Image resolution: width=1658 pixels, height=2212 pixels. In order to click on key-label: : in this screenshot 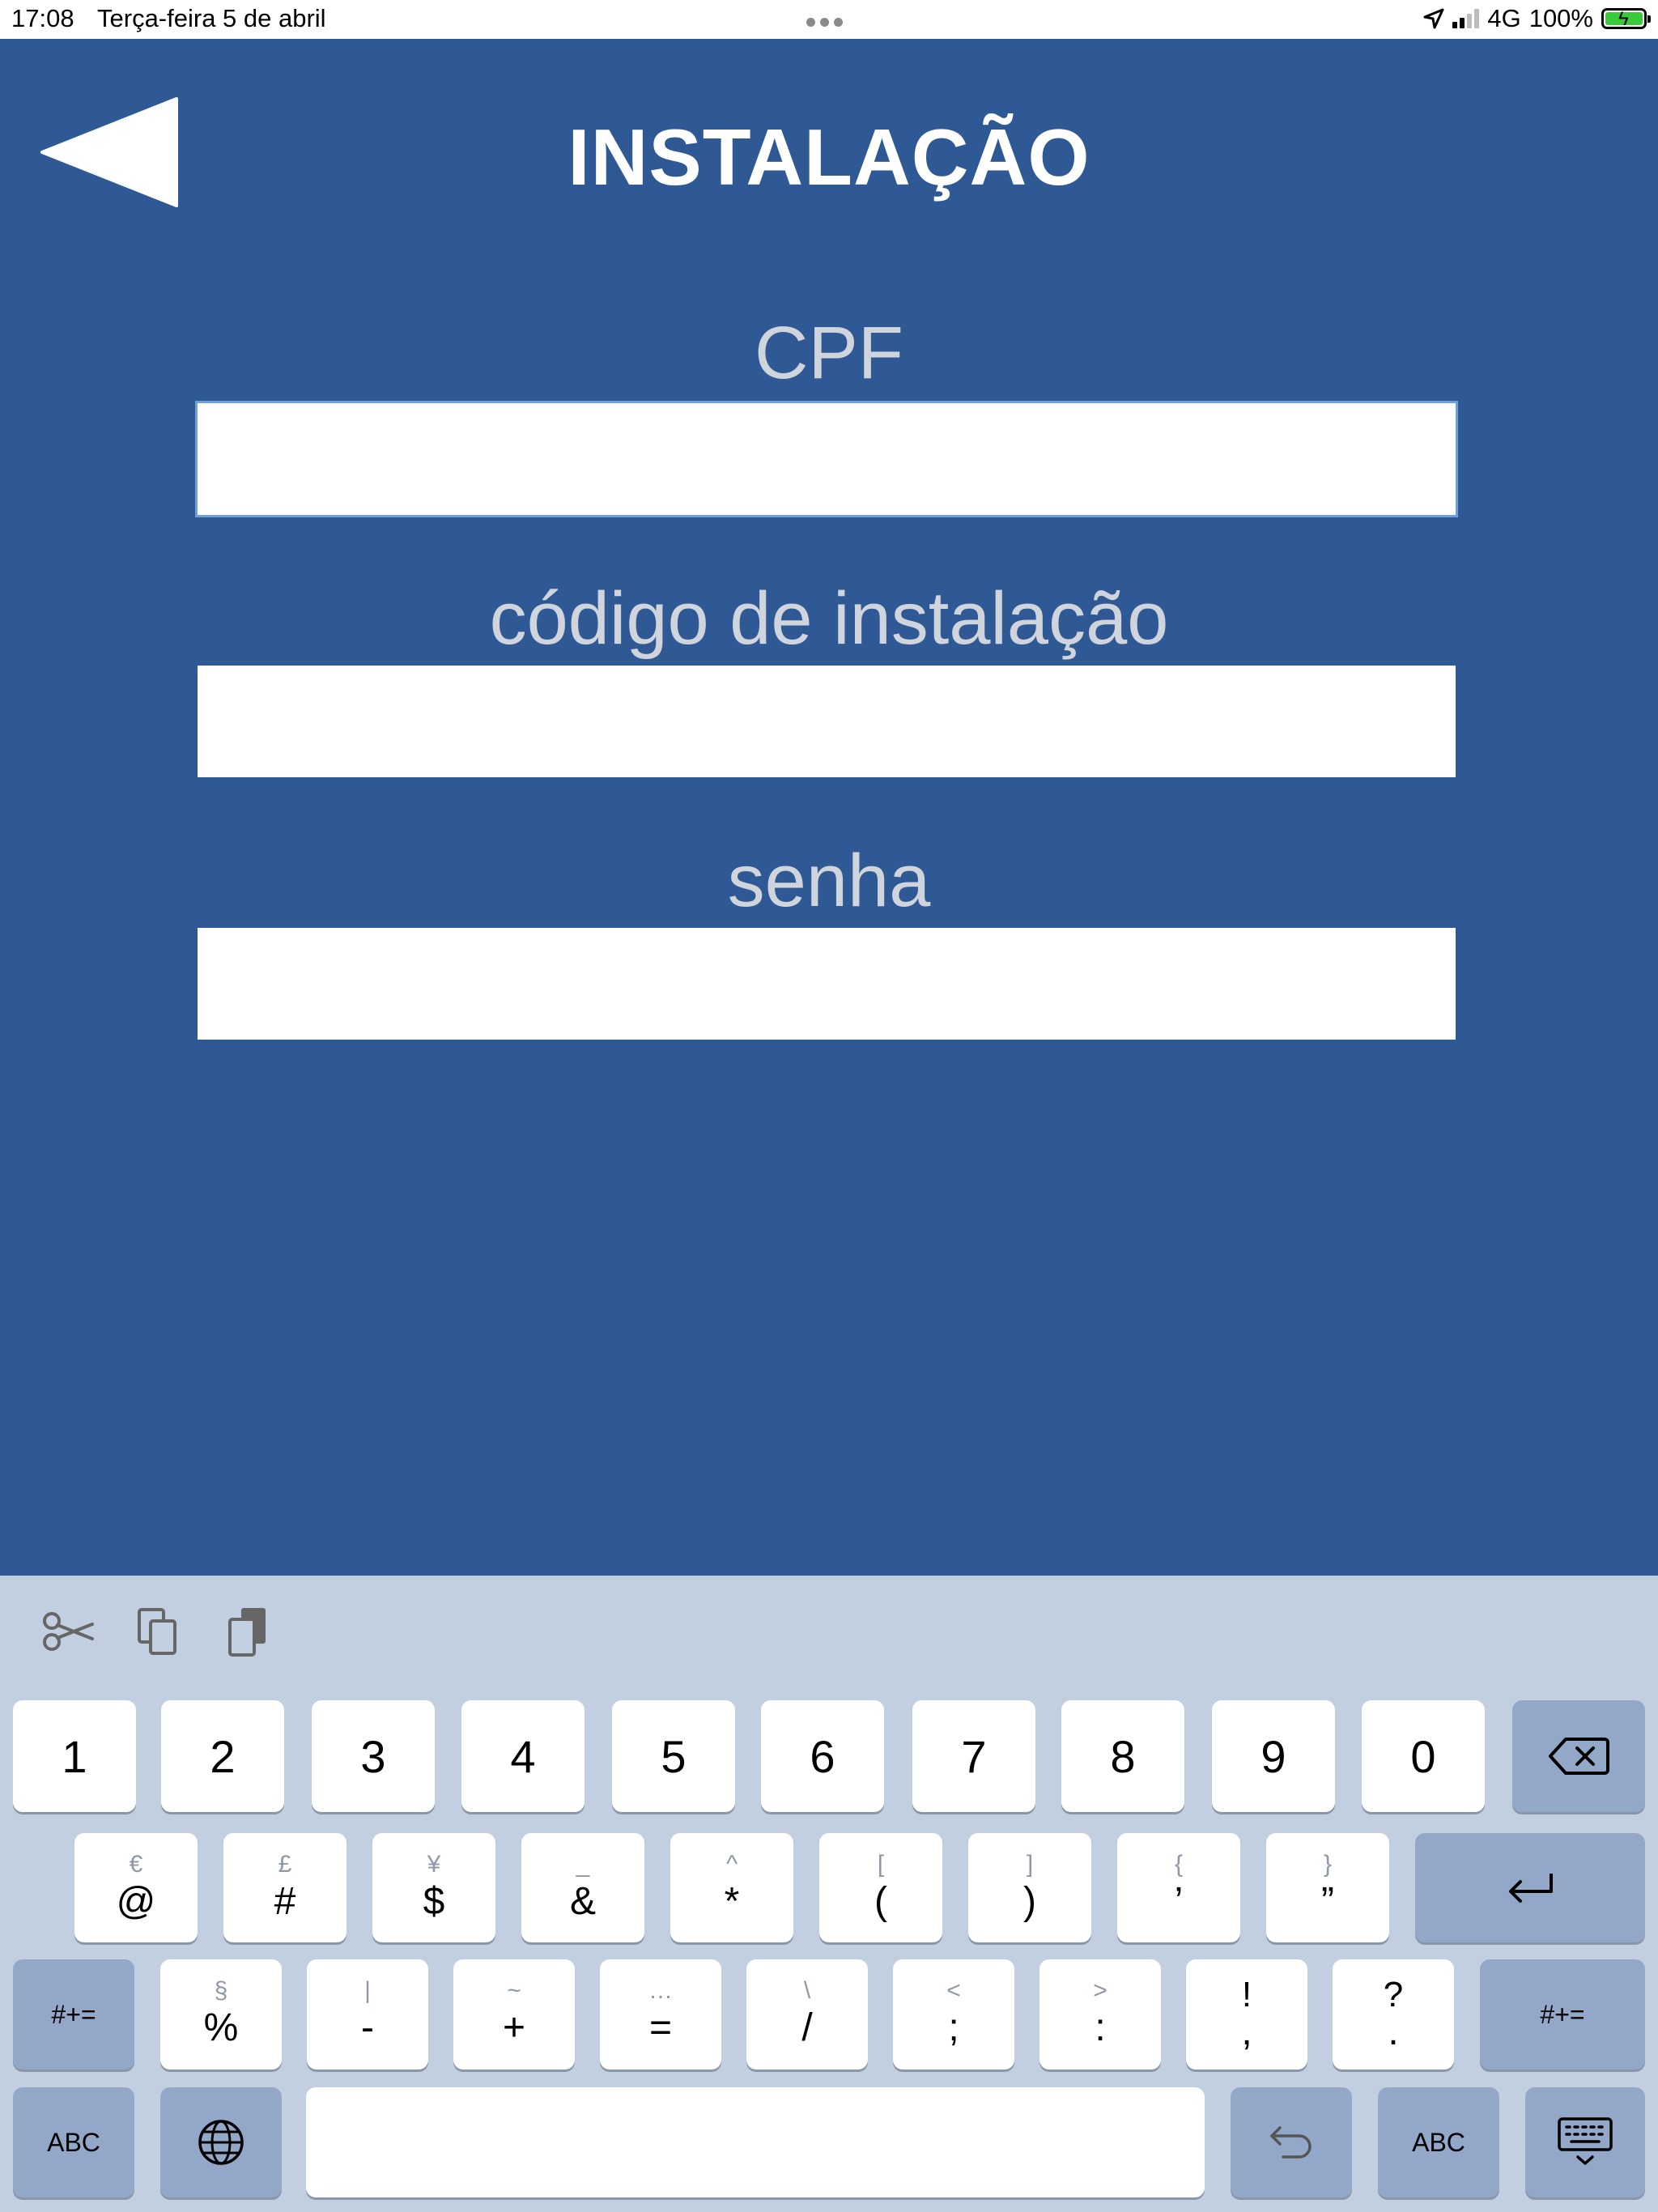, I will do `click(1100, 2028)`.